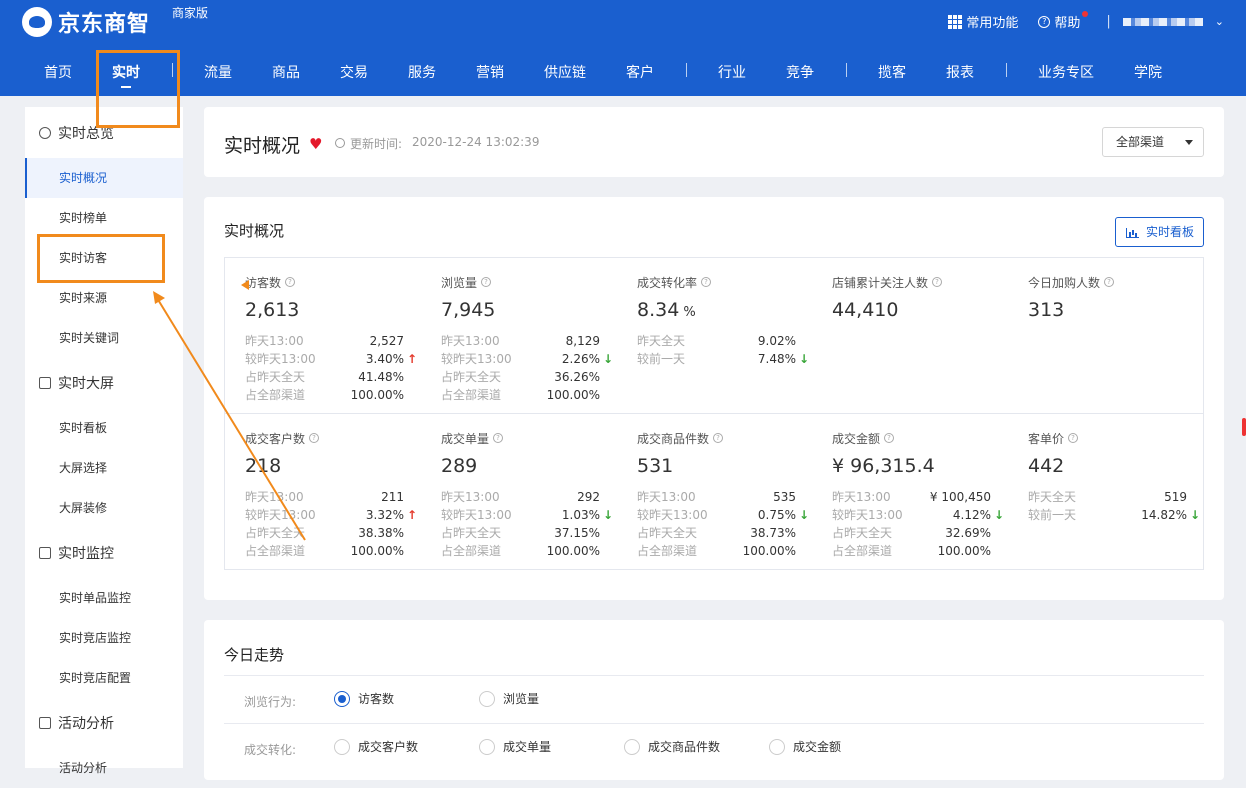 This screenshot has height=788, width=1246. Describe the element at coordinates (714, 699) in the screenshot. I see `browse-behavior-row: 浏览行为: 访客数 浏览量` at that location.